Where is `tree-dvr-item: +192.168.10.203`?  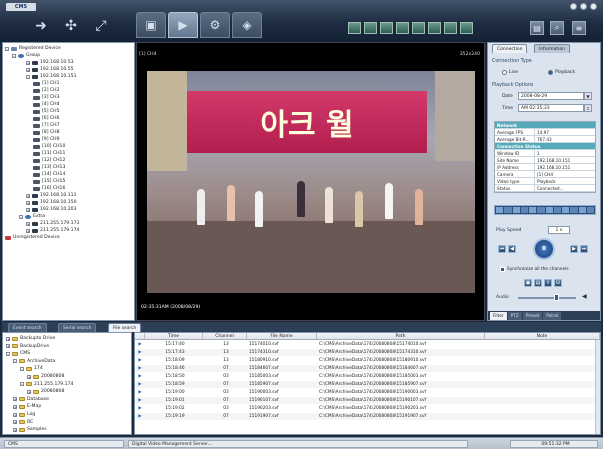
tree-dvr-item: +192.168.10.203 is located at coordinates (51, 209).